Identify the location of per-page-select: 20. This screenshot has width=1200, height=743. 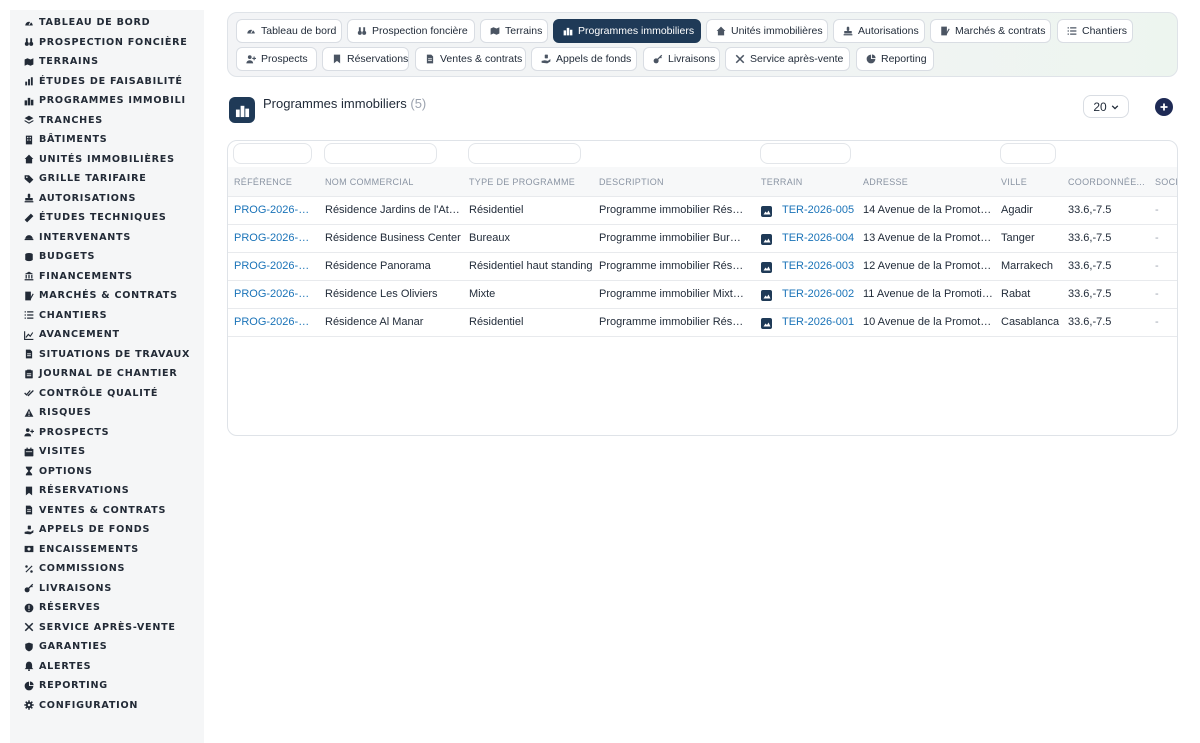
(1106, 106).